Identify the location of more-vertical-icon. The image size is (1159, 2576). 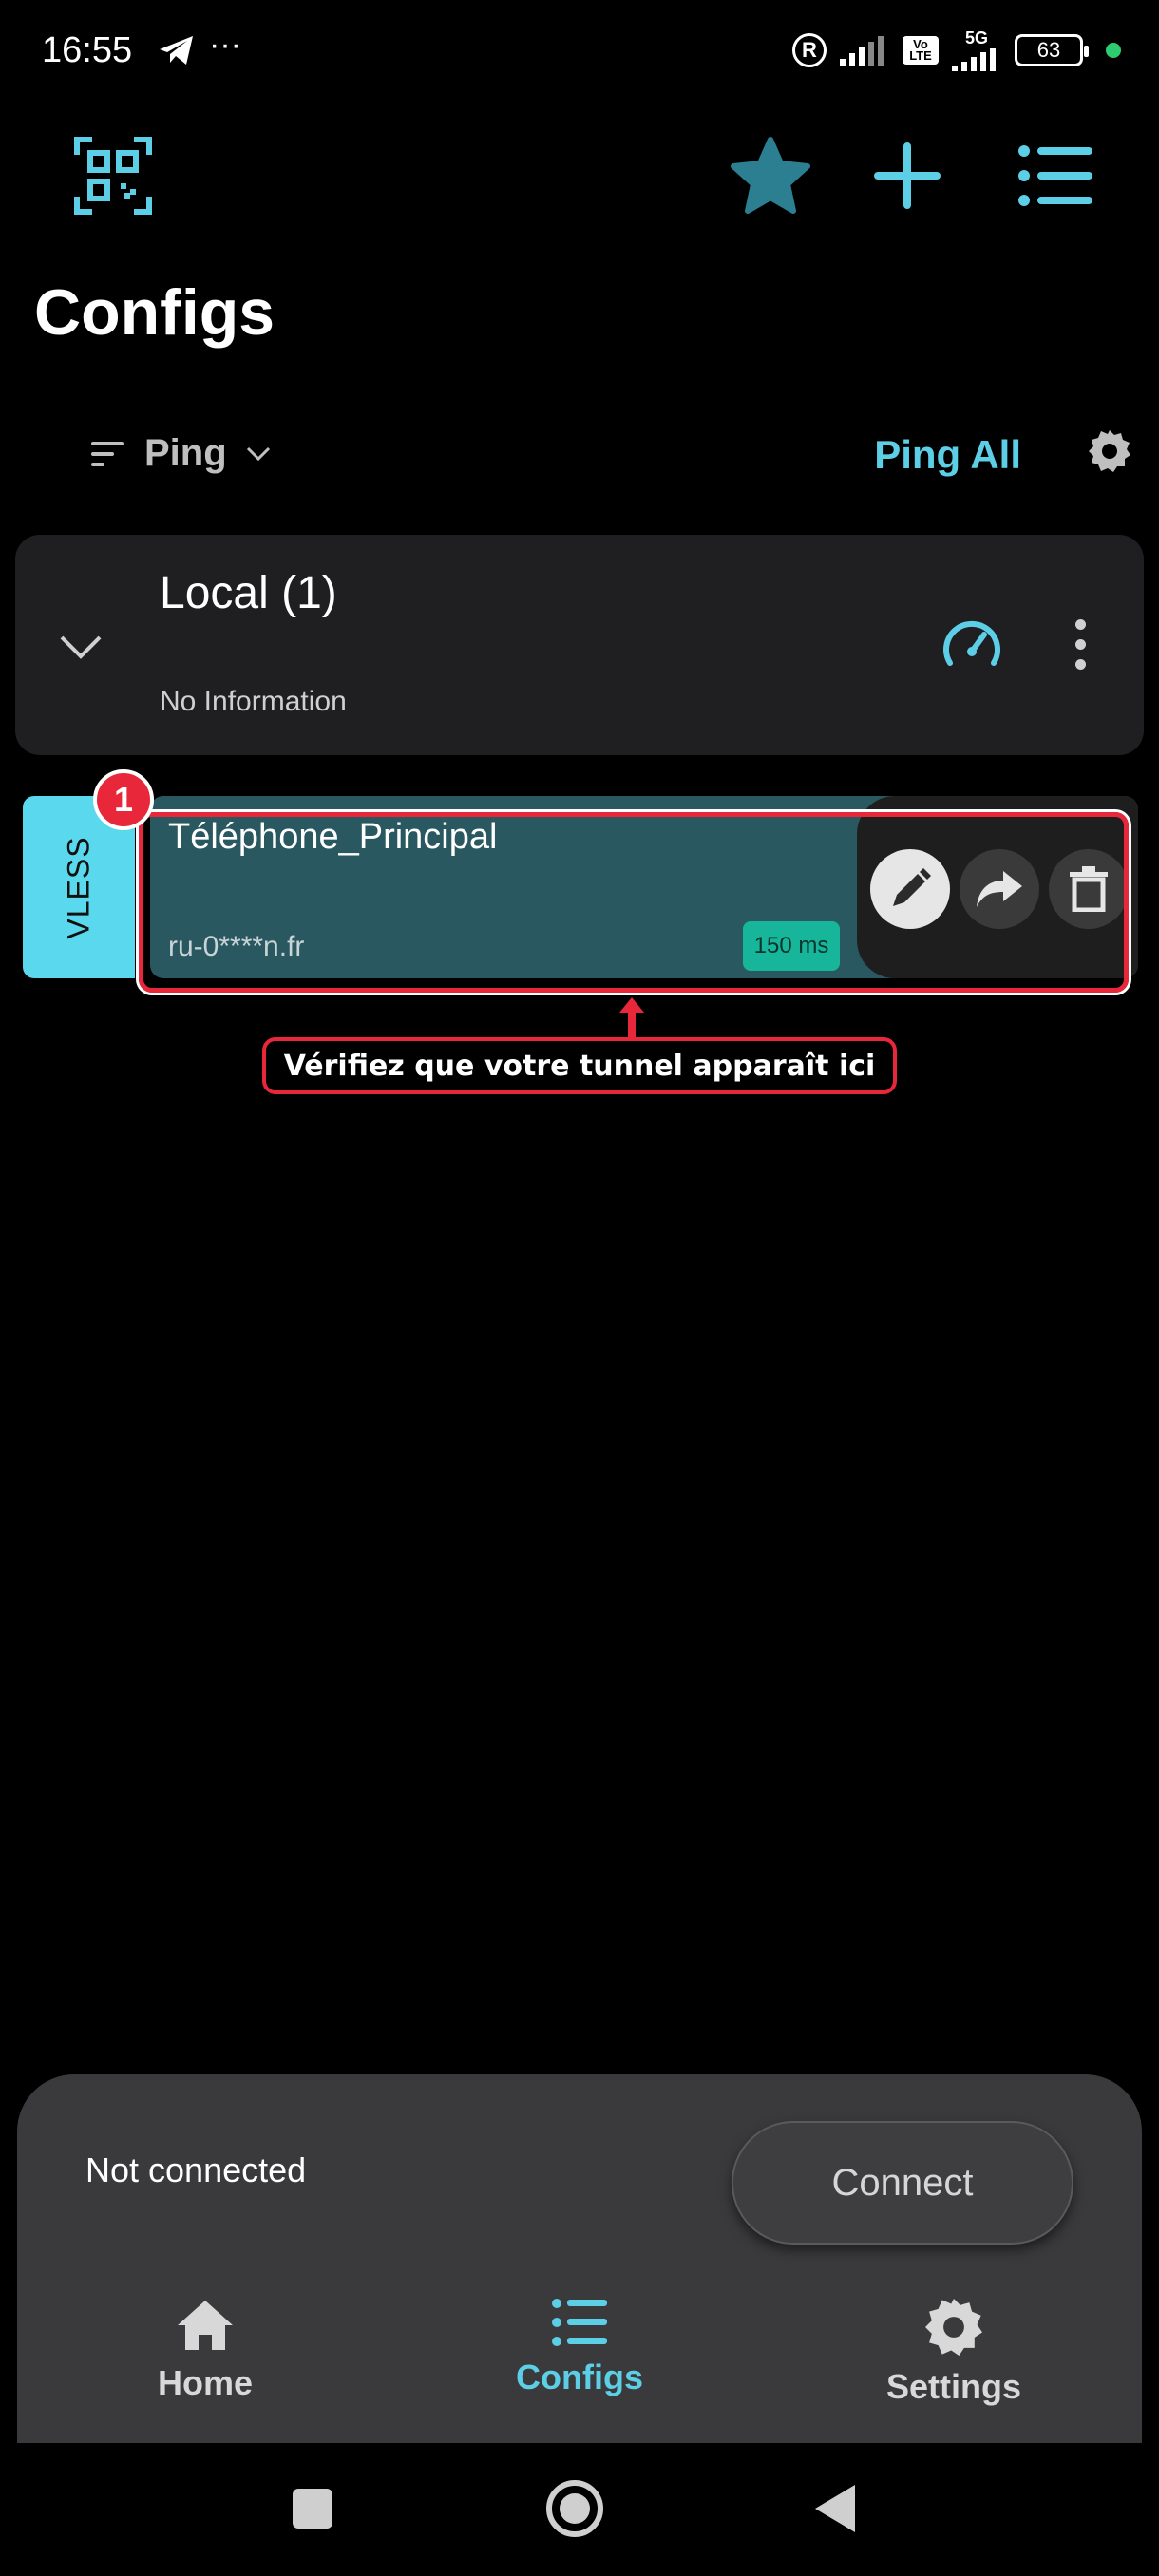
(1080, 644).